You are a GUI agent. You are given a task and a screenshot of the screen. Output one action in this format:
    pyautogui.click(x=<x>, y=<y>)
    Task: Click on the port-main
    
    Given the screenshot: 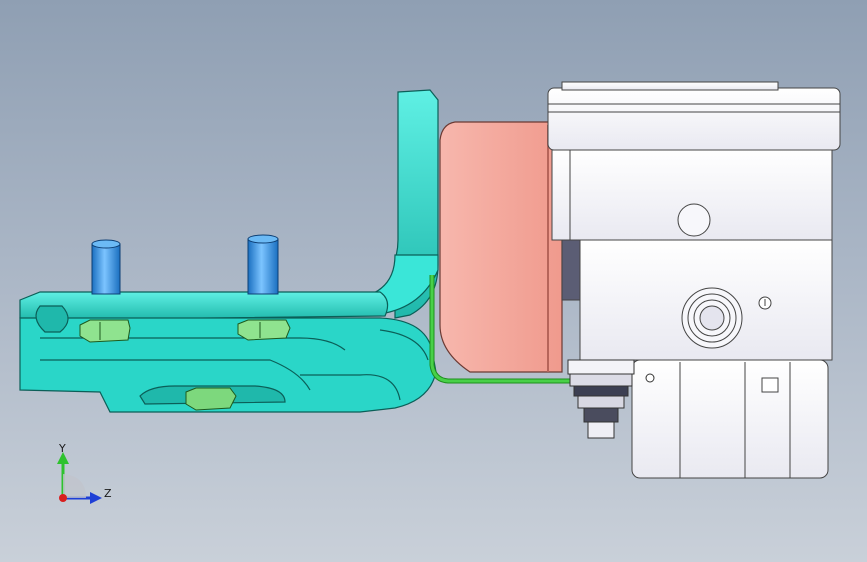 What is the action you would take?
    pyautogui.click(x=712, y=318)
    